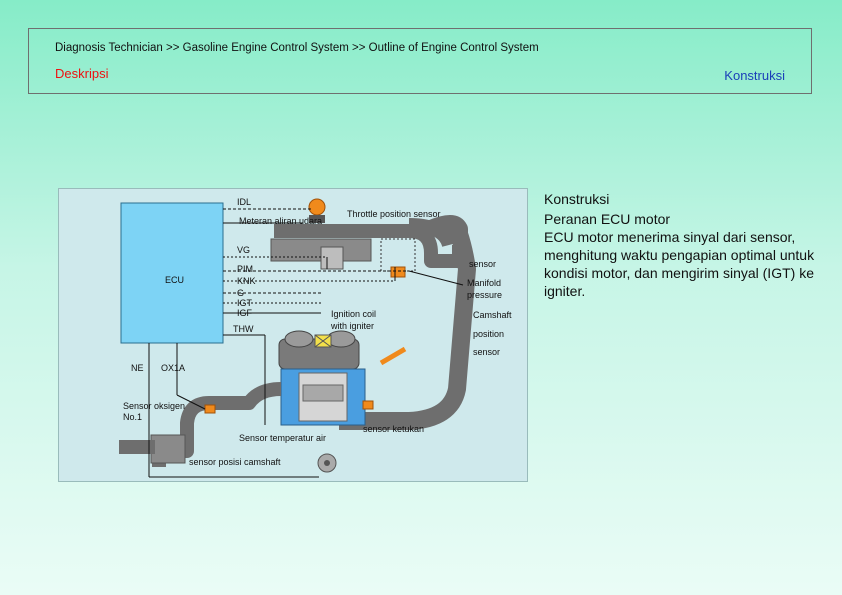 The image size is (842, 595). What do you see at coordinates (754, 75) in the screenshot?
I see `tab-konstruksi: Konstruksi` at bounding box center [754, 75].